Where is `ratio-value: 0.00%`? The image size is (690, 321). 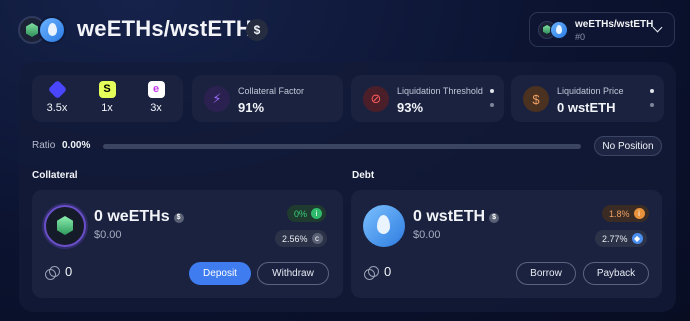
ratio-value: 0.00% is located at coordinates (76, 145).